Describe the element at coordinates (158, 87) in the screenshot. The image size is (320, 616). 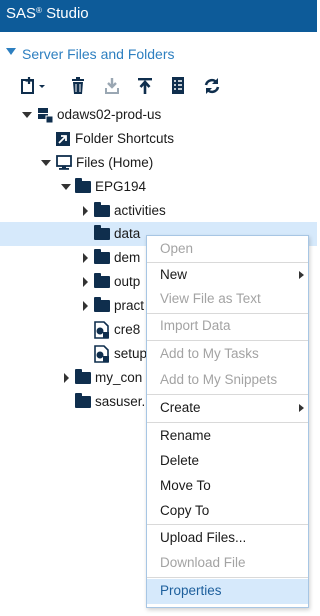
I see `toolbar` at that location.